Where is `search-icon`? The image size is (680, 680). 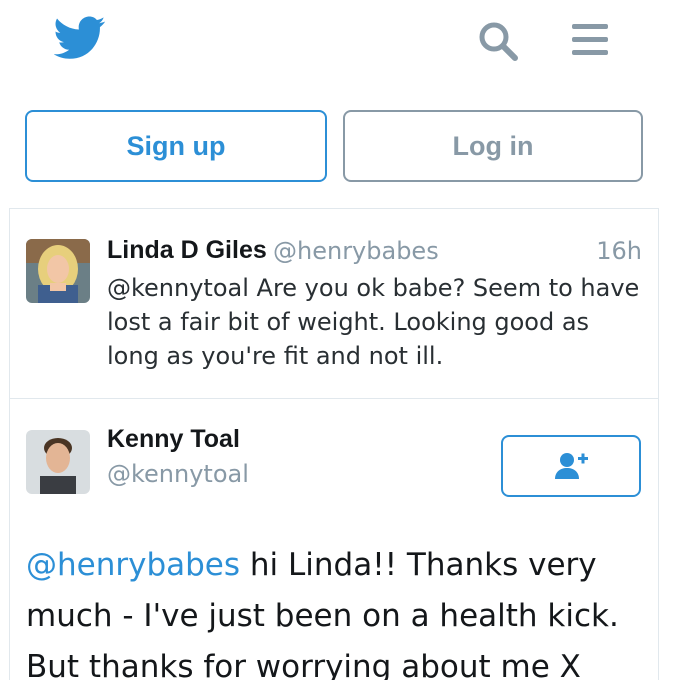
search-icon is located at coordinates (498, 41).